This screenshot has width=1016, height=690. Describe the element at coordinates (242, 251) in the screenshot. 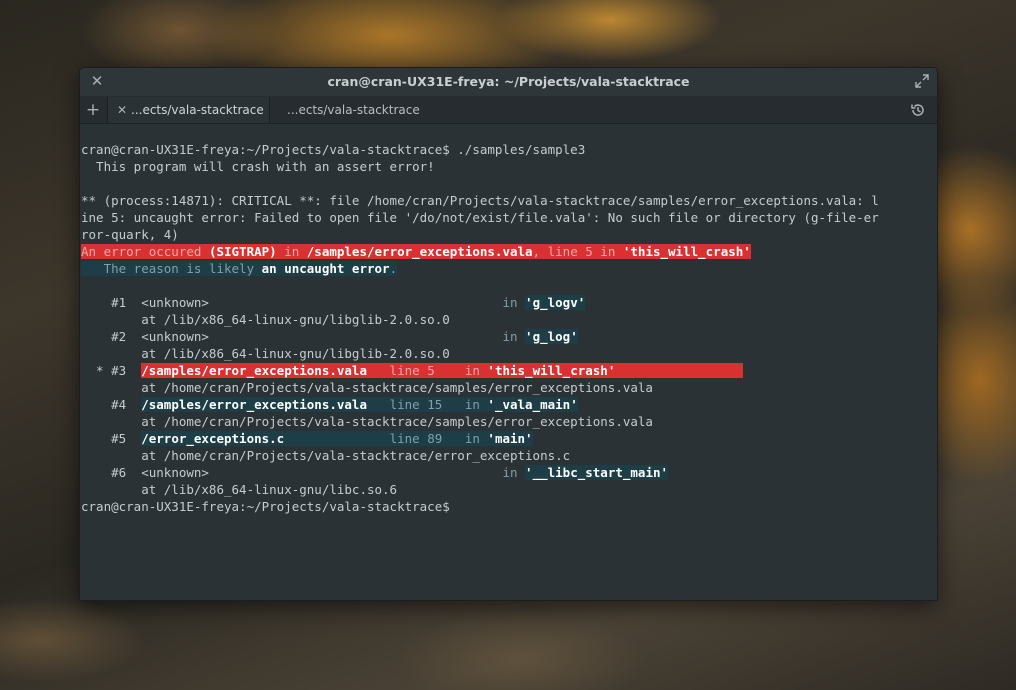

I see `error-signal: (SIGTRAP)` at that location.